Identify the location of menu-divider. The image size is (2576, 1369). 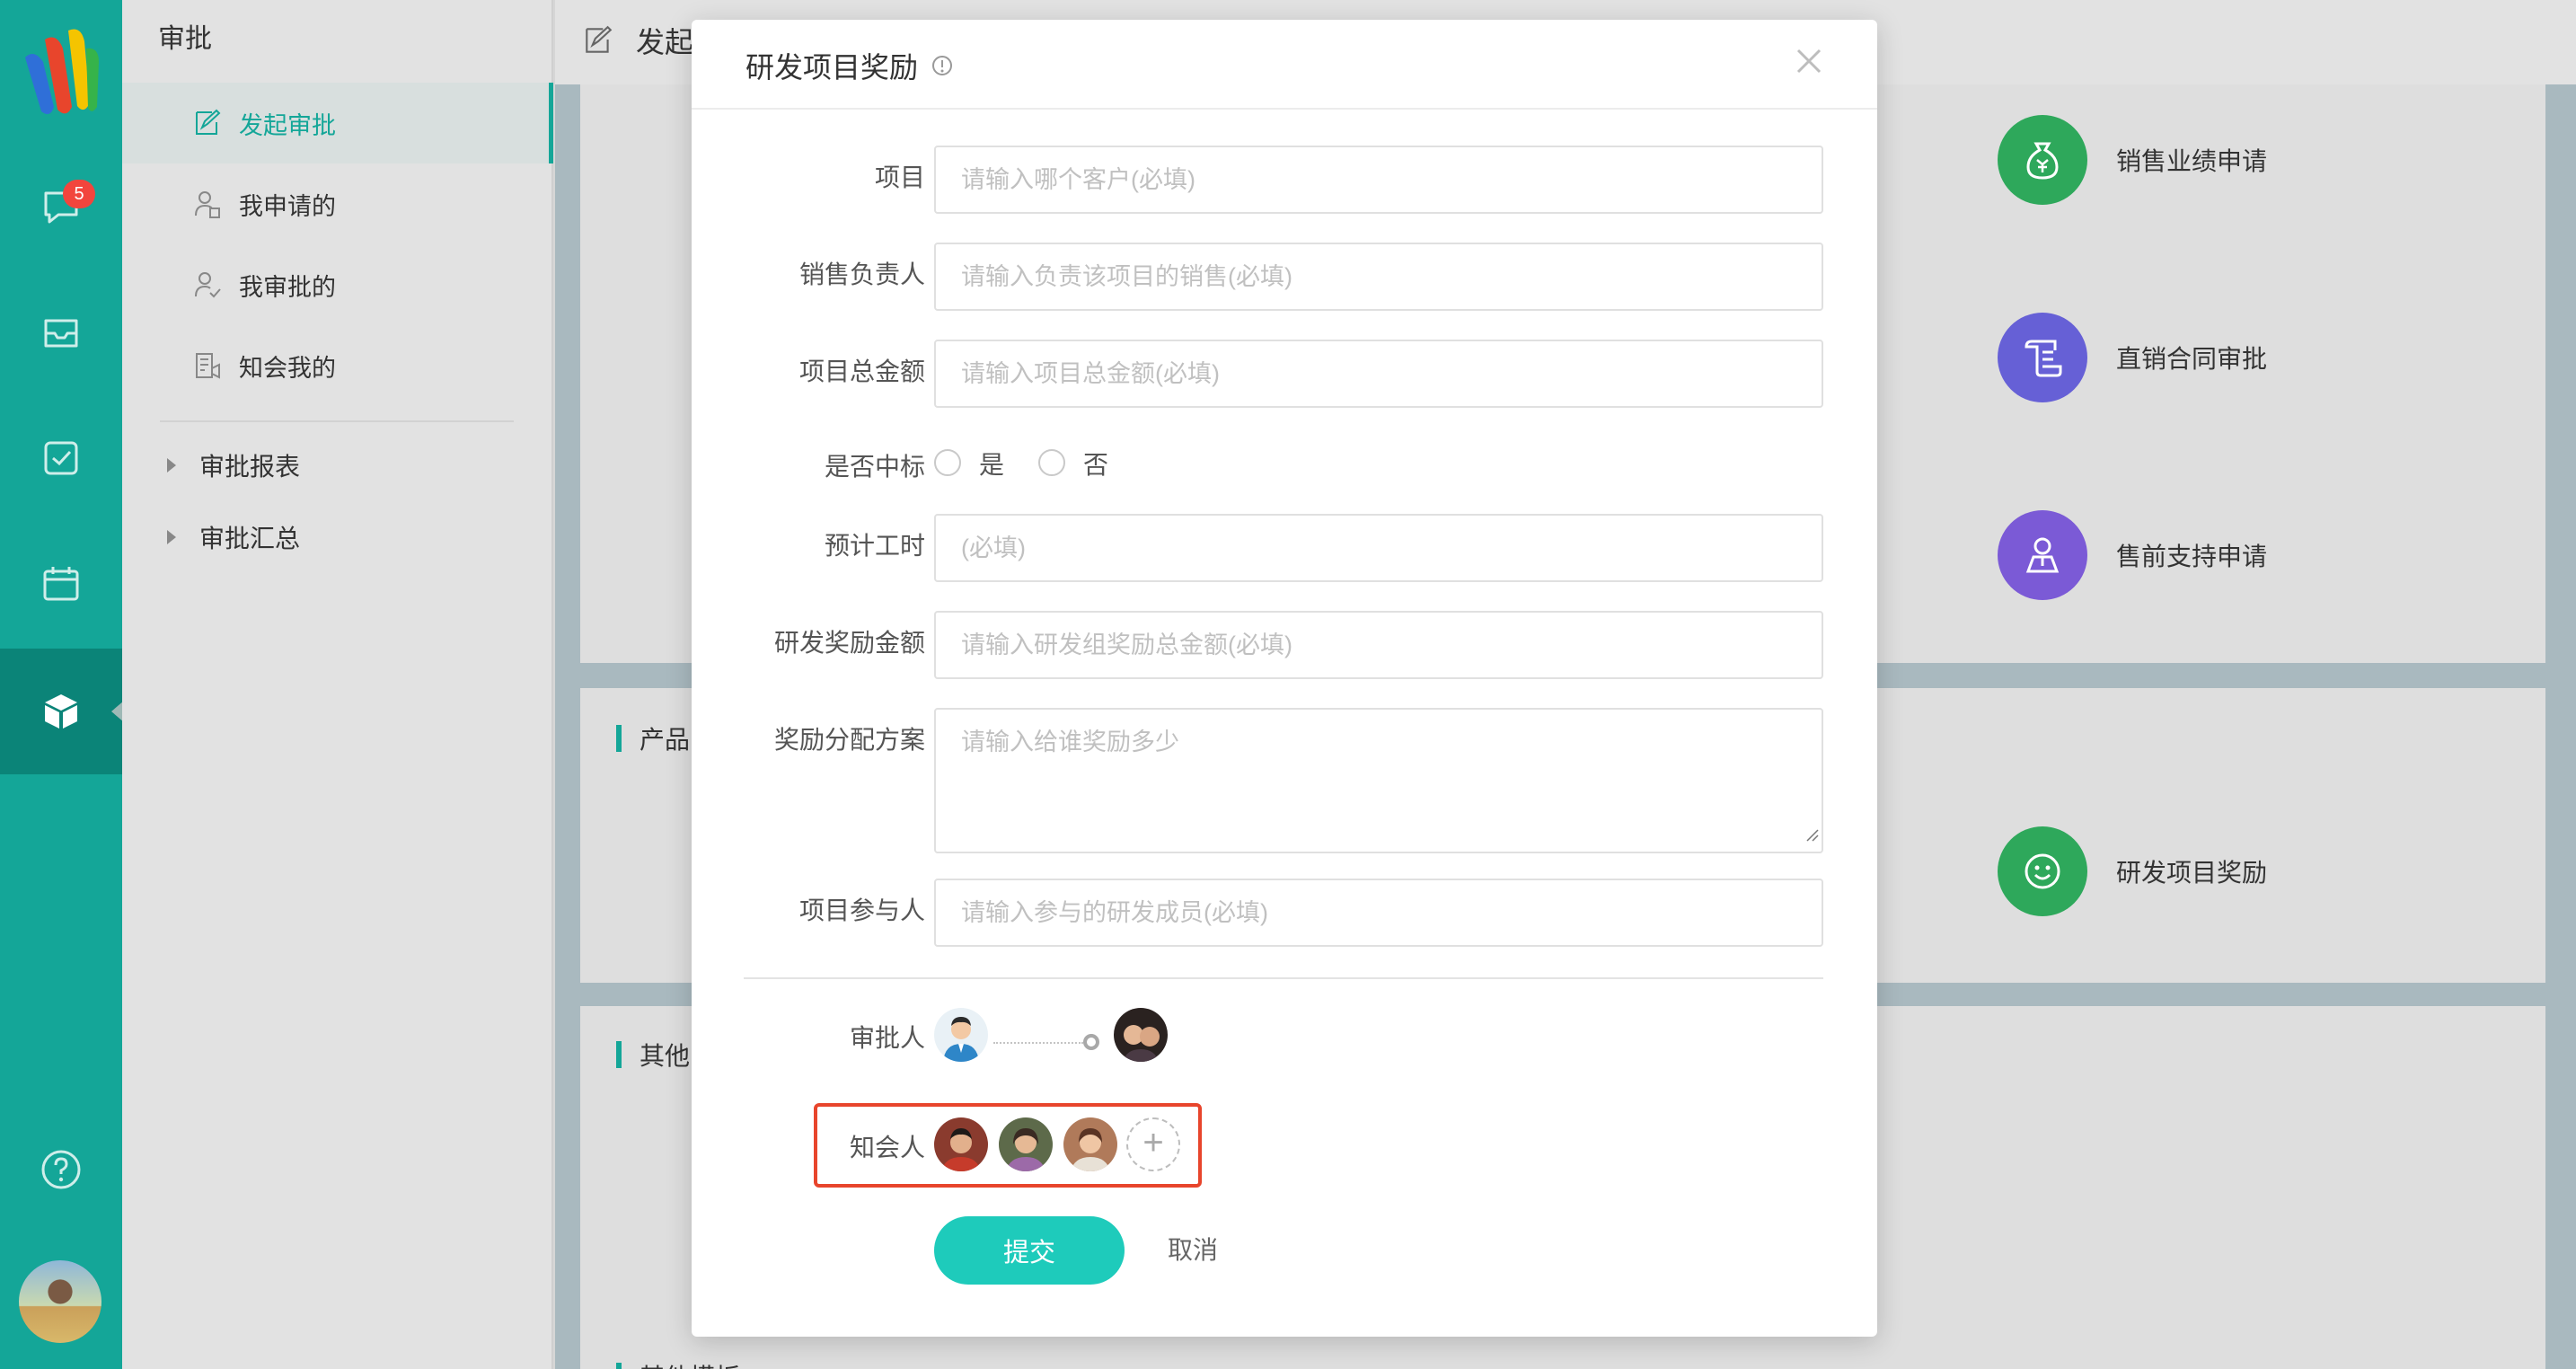
(337, 421).